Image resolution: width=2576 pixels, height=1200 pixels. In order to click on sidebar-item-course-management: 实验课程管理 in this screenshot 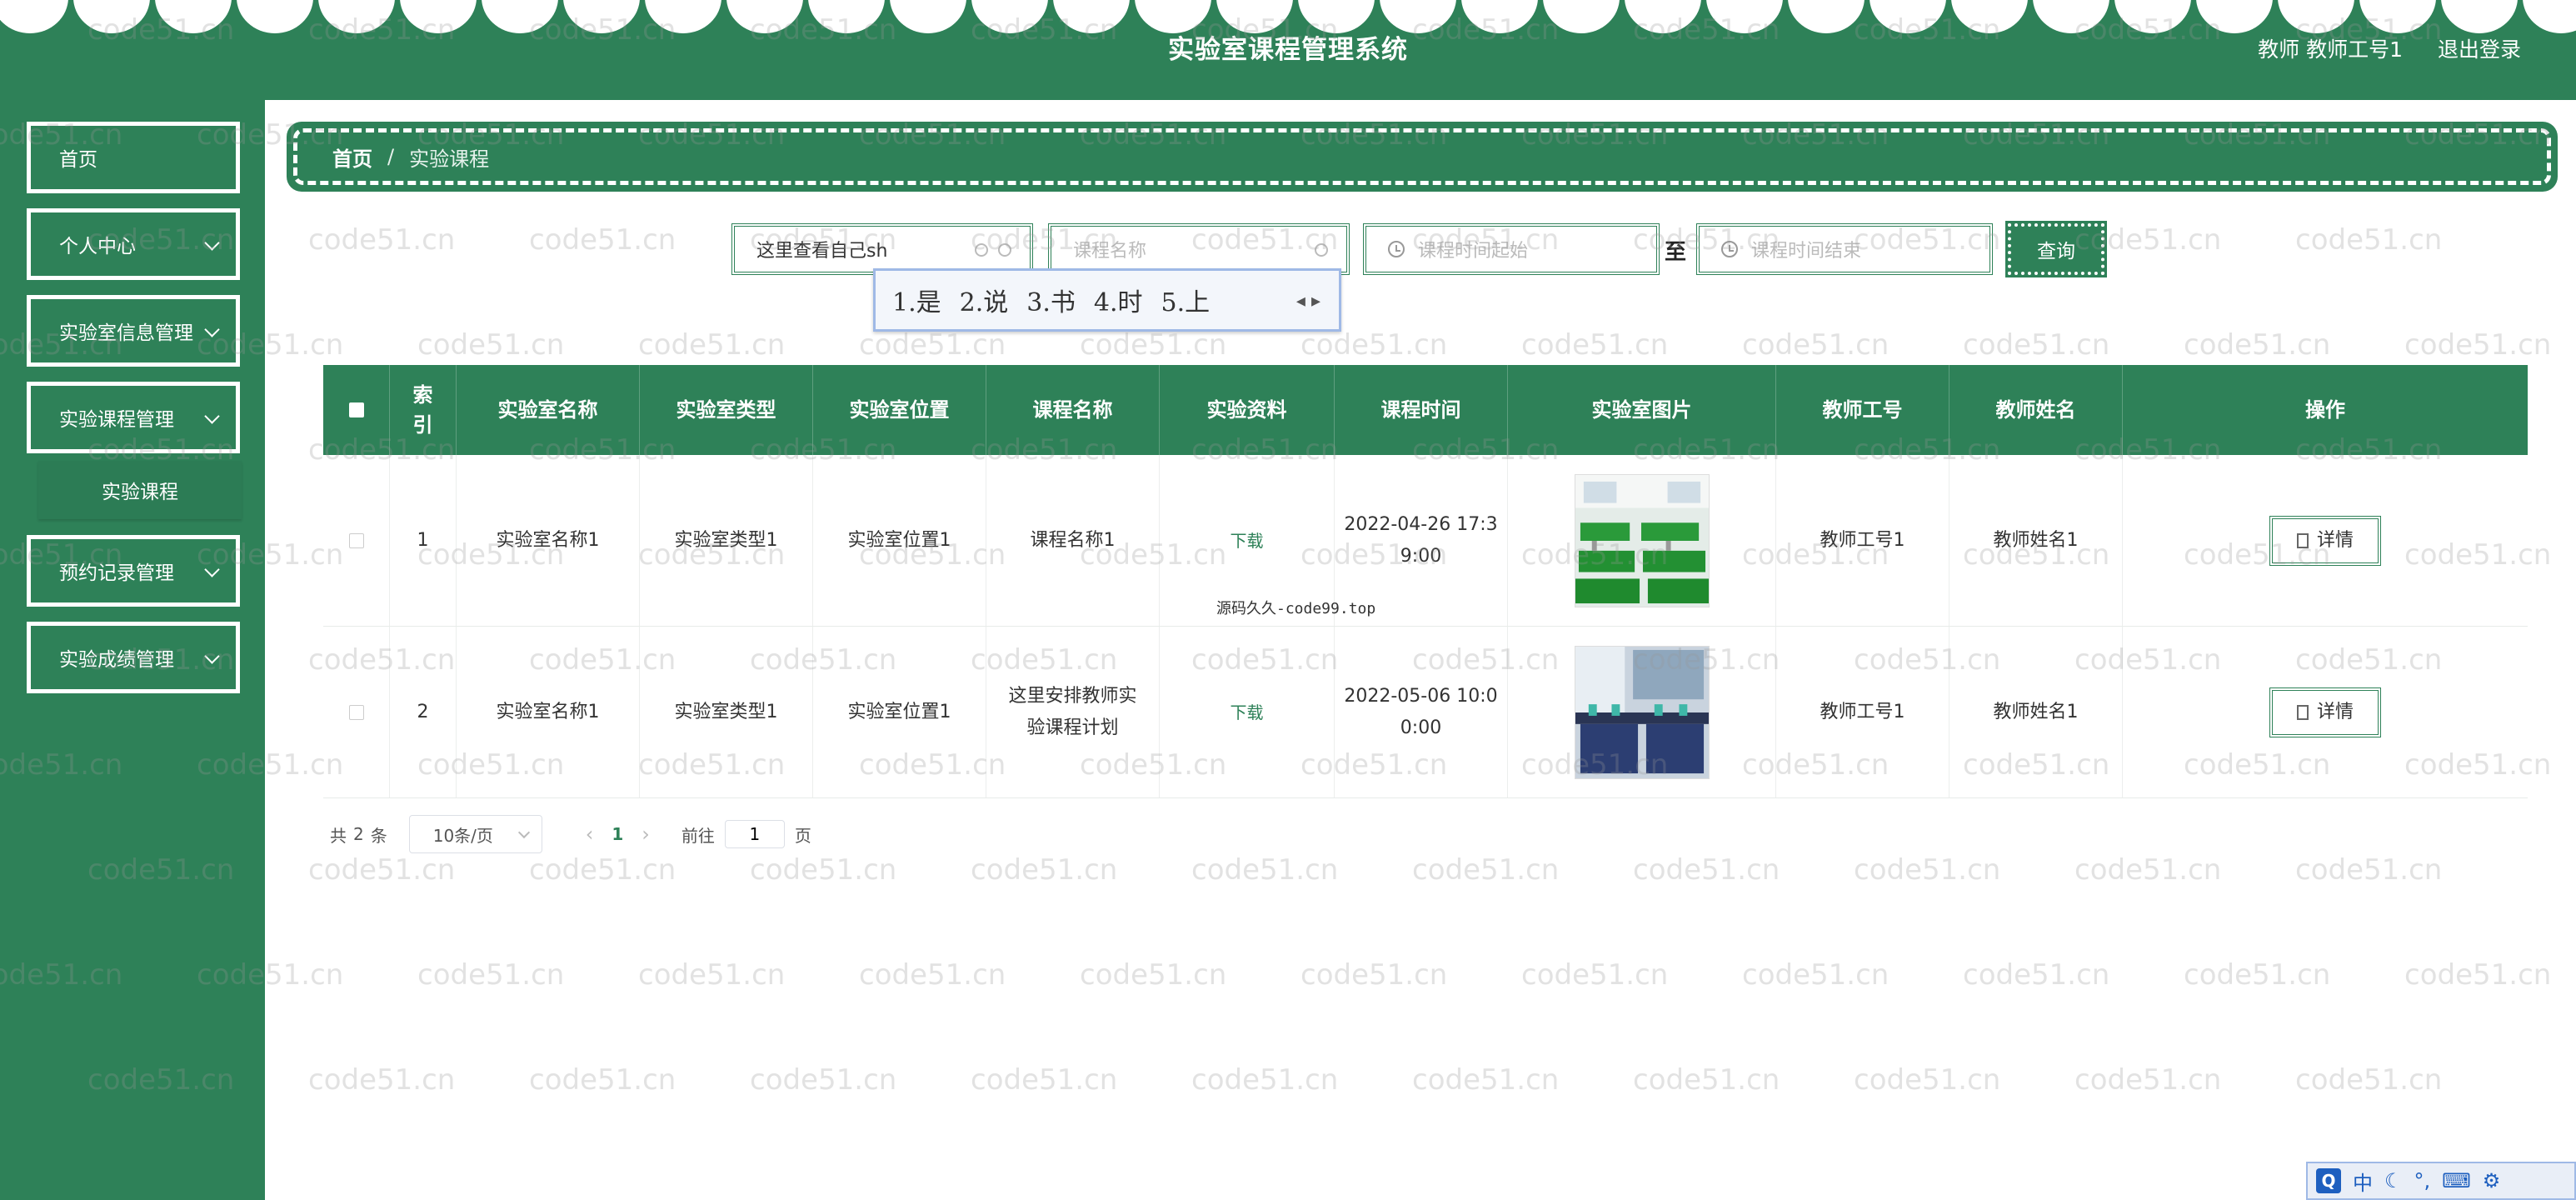, I will do `click(133, 417)`.